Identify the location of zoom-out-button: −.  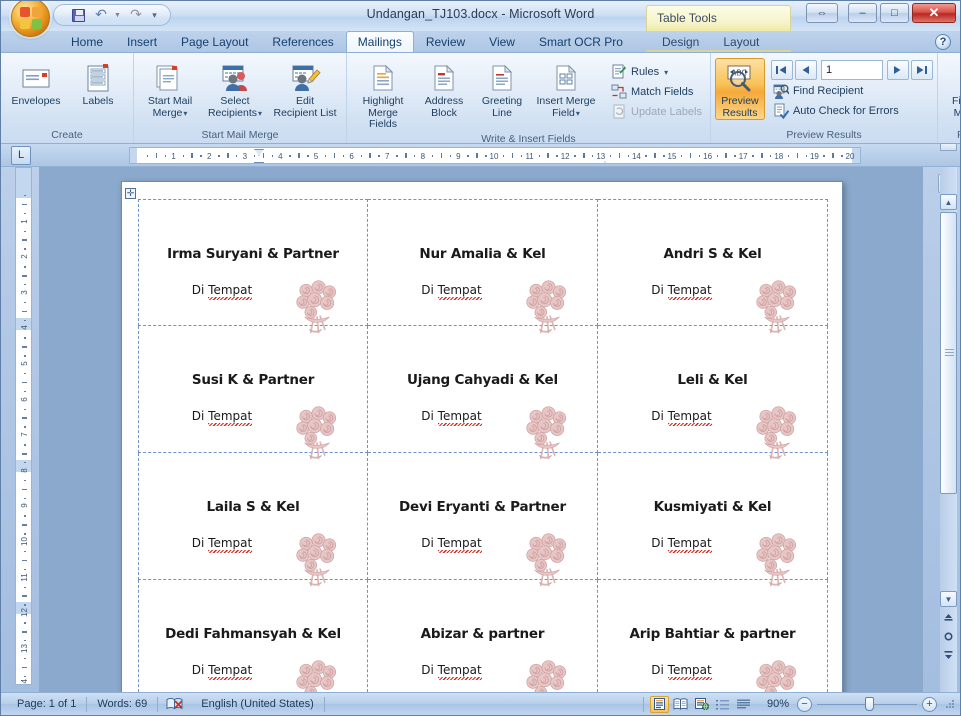
(804, 704).